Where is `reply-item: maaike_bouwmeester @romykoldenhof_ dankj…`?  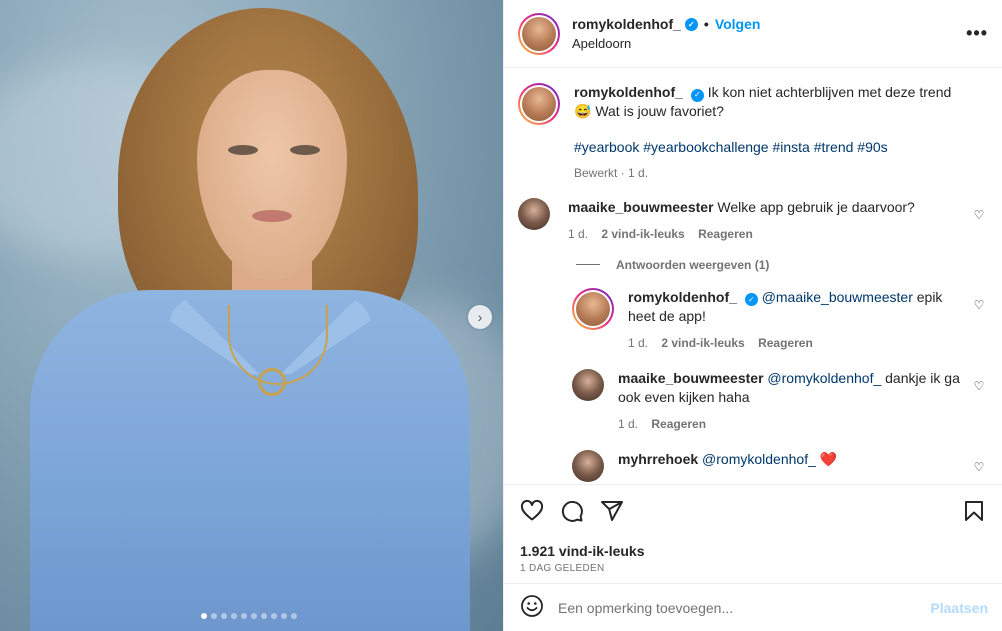
reply-item: maaike_bouwmeester @romykoldenhof_ dankj… is located at coordinates (779, 401).